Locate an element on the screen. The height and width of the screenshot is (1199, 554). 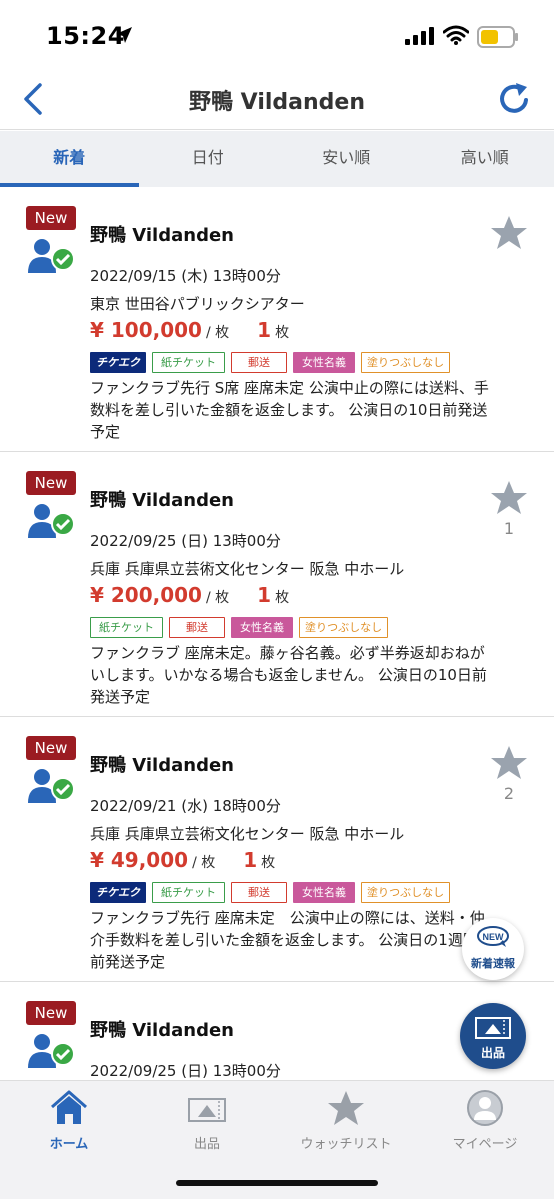
bottom-tab-home: ホーム is located at coordinates (69, 1120).